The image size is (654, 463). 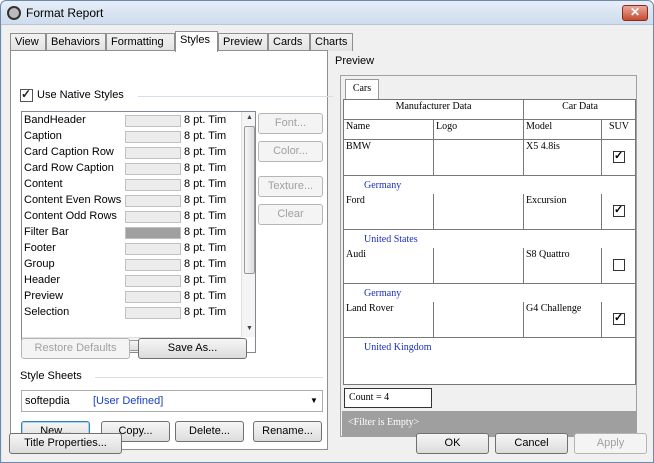 I want to click on style-list-item: Content Odd Rows 8 pt. Tim, so click(x=132, y=217).